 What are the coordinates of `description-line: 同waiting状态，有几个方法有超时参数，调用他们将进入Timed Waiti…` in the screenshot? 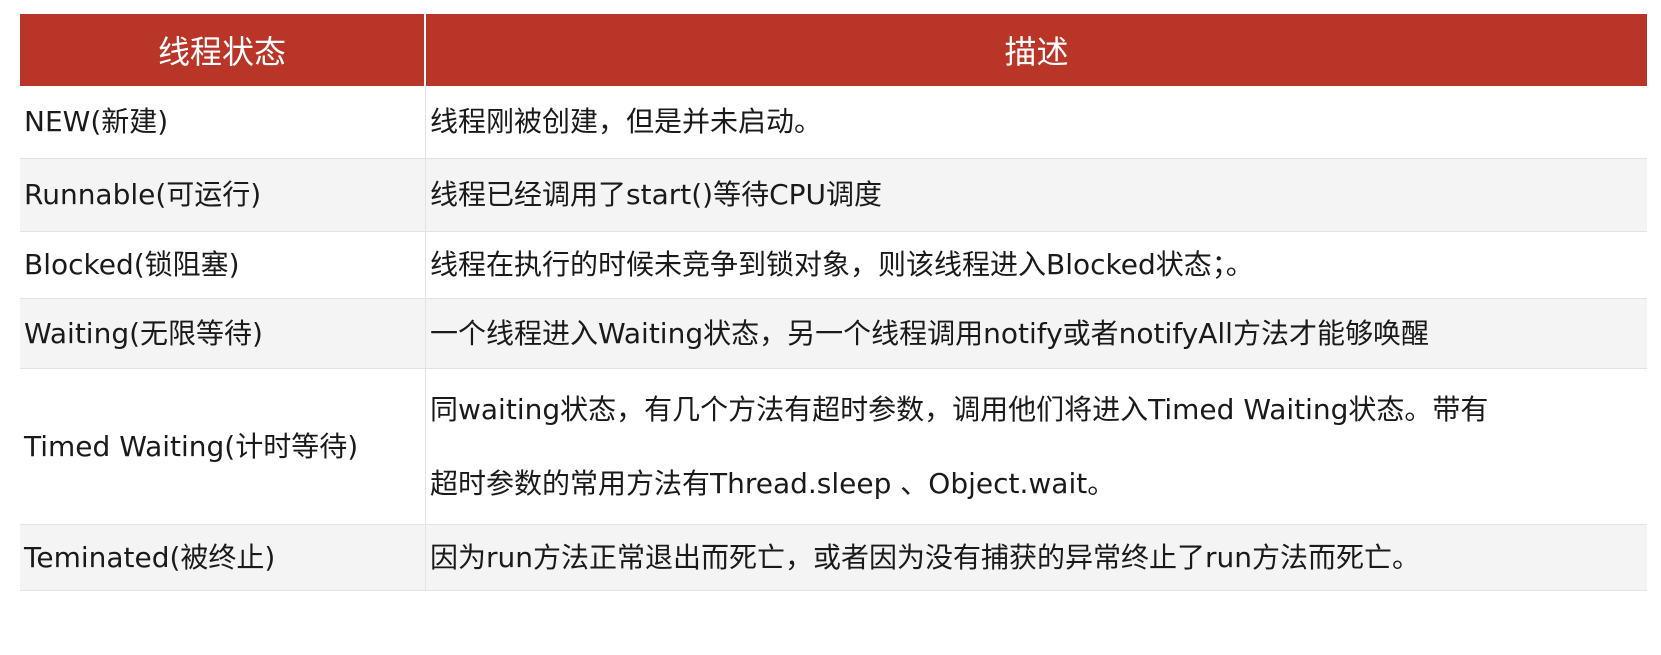 It's located at (959, 409).